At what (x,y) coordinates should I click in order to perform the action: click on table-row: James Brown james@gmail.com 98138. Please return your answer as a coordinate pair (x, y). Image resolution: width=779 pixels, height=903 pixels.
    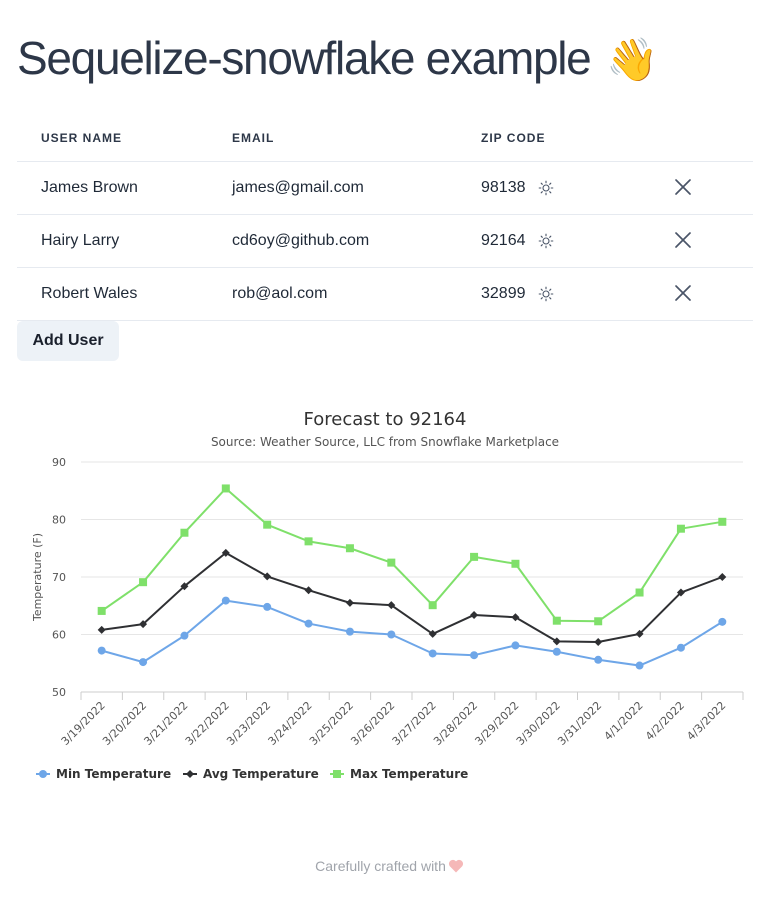
    Looking at the image, I should click on (385, 188).